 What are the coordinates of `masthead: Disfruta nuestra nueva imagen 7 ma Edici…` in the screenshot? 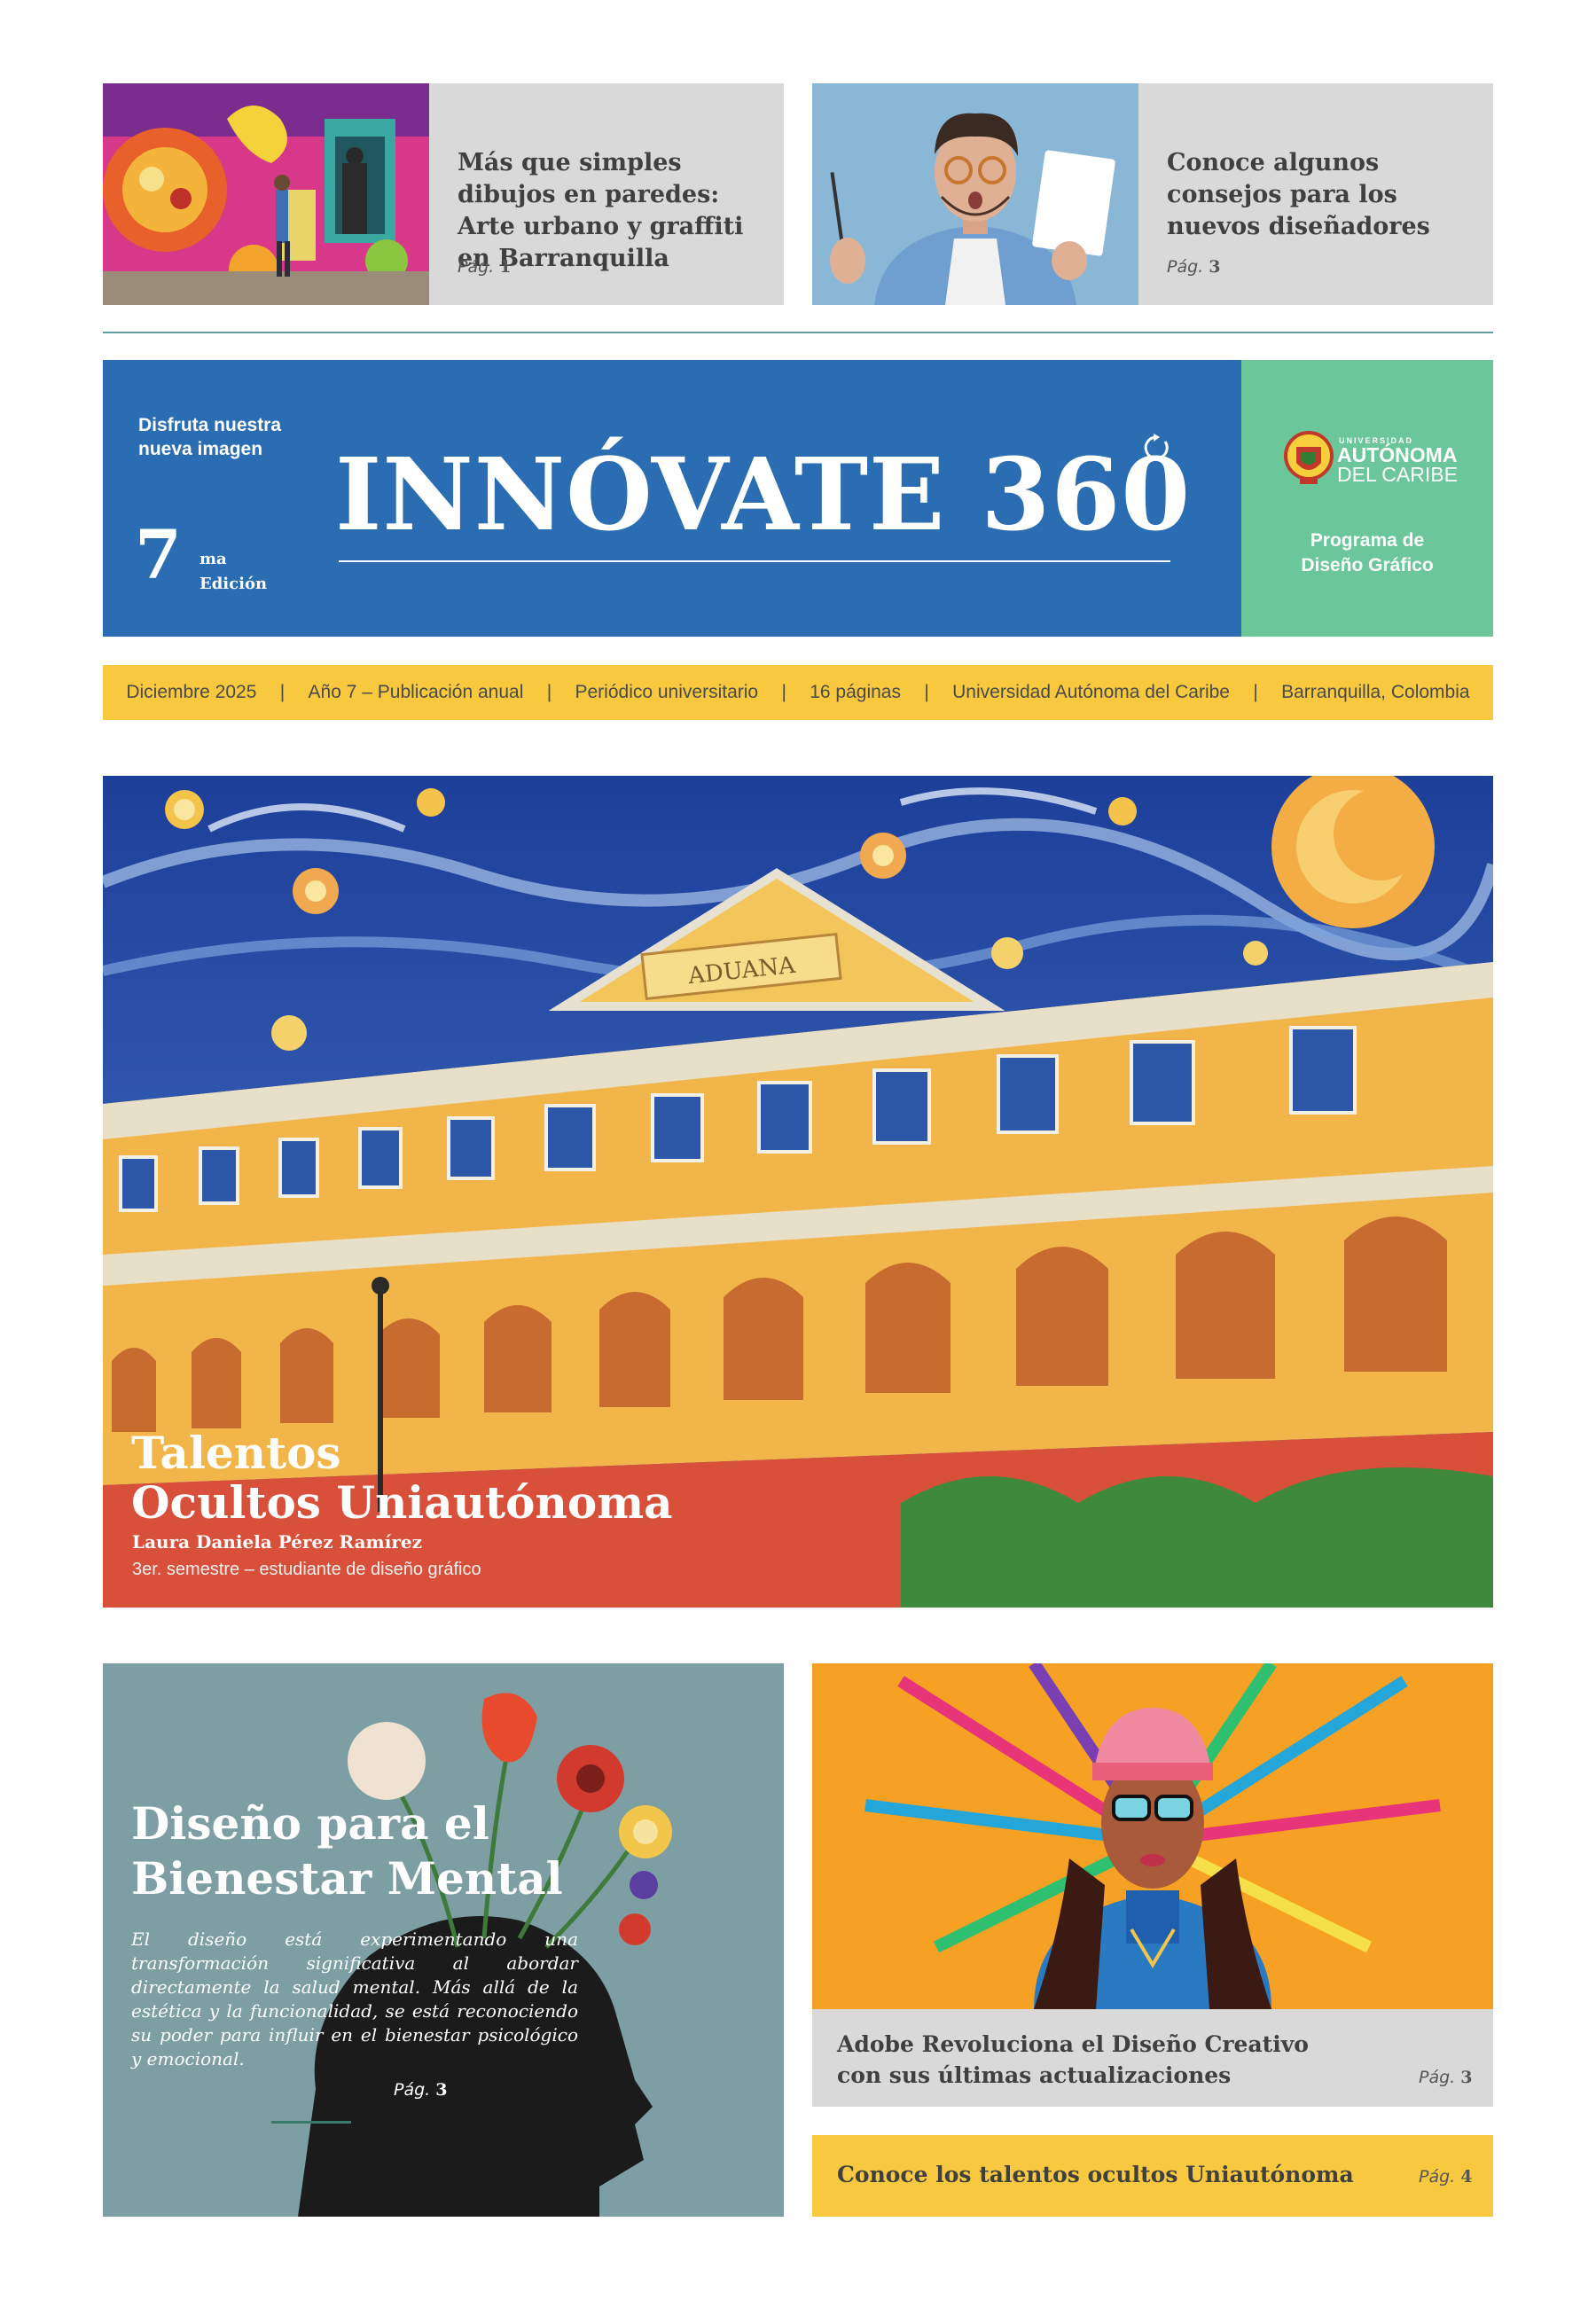 It's located at (672, 498).